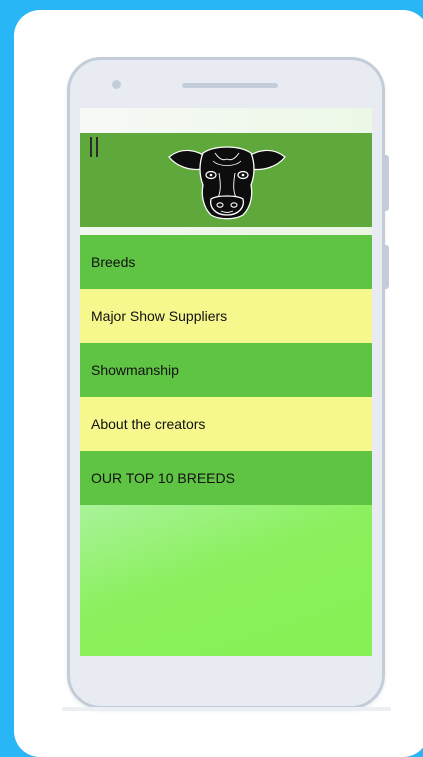  What do you see at coordinates (230, 85) in the screenshot?
I see `speaker-grille` at bounding box center [230, 85].